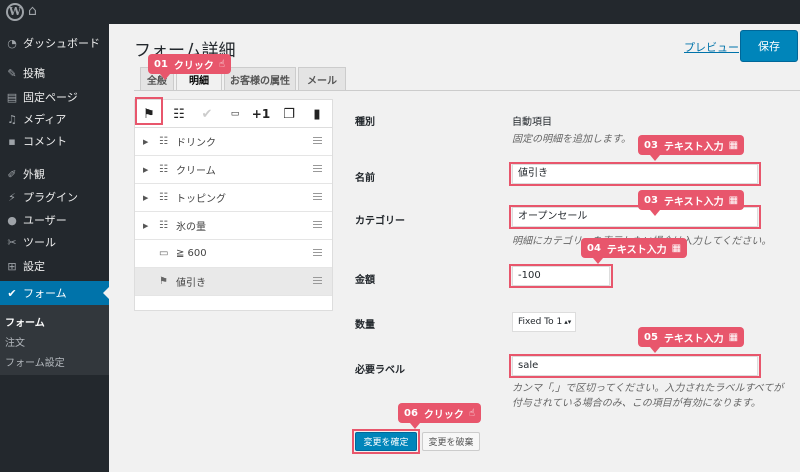 This screenshot has height=472, width=800. Describe the element at coordinates (365, 280) in the screenshot. I see `amount-label: 金額` at that location.